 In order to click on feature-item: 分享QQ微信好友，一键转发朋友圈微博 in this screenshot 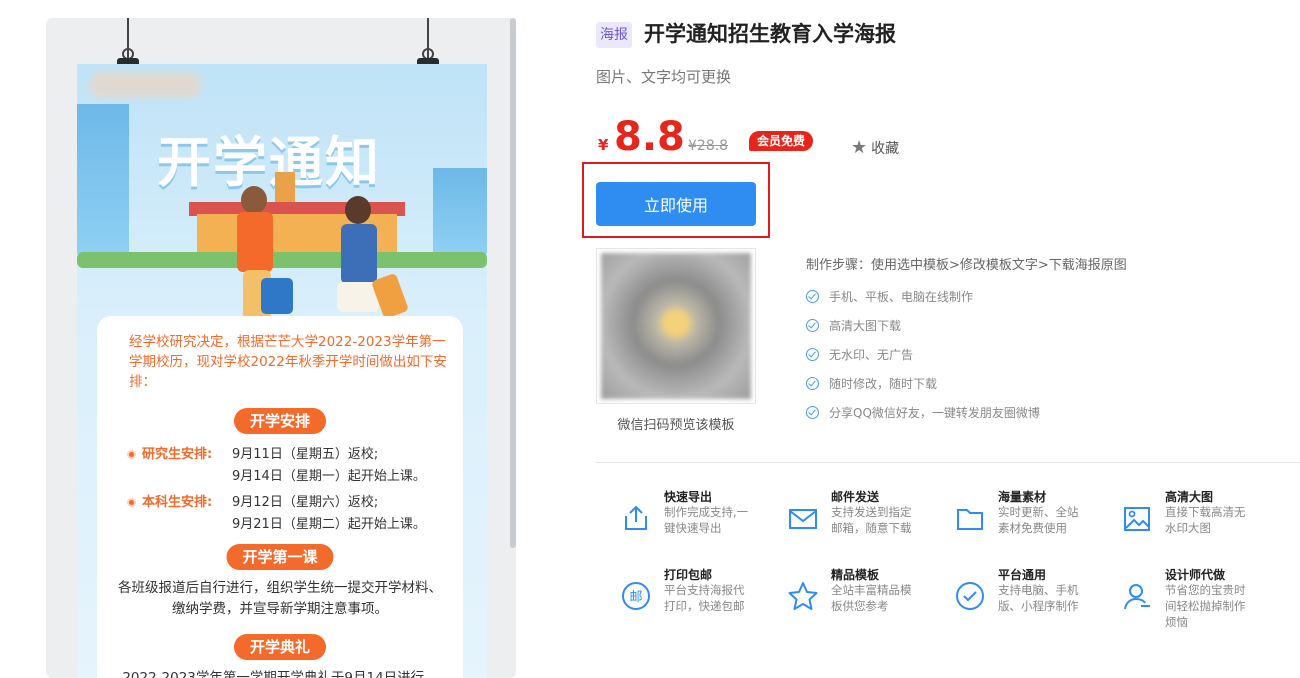, I will do `click(923, 412)`.